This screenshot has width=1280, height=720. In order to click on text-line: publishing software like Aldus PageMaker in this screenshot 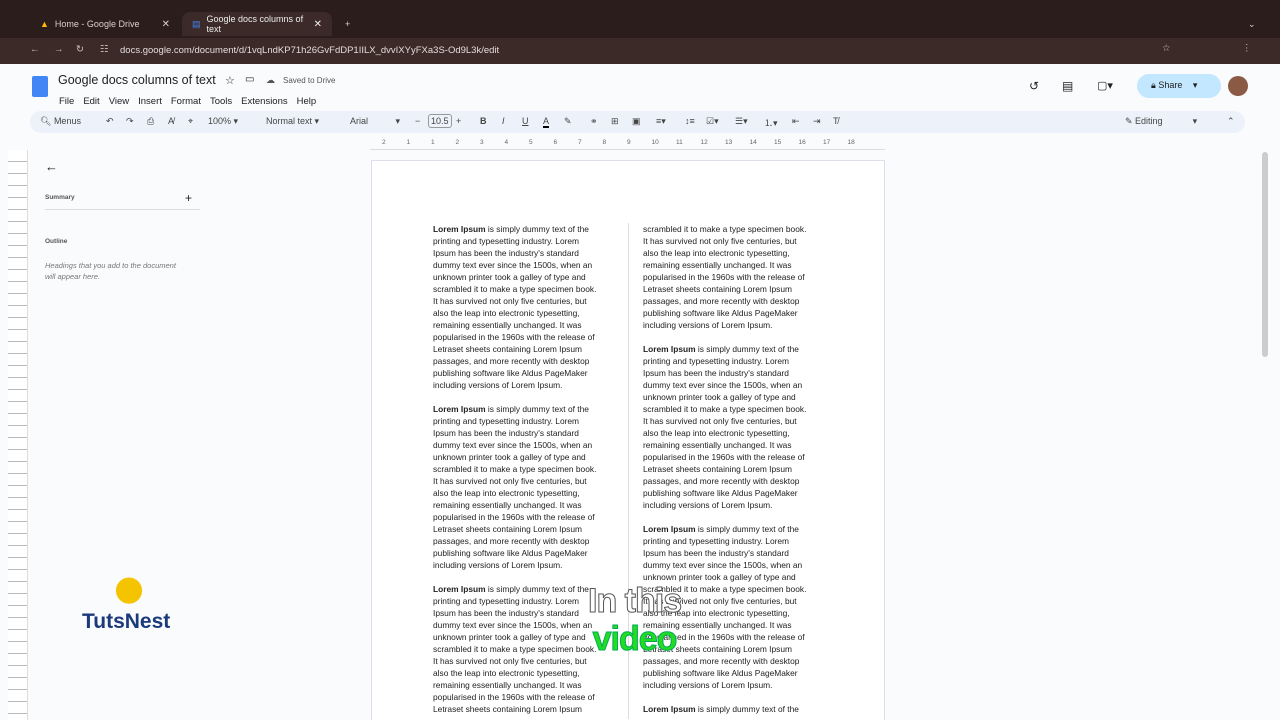, I will do `click(720, 313)`.